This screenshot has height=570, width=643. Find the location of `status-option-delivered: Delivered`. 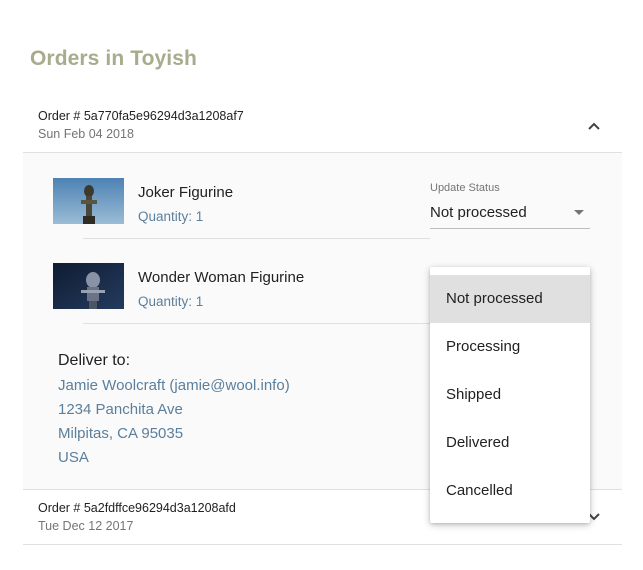

status-option-delivered: Delivered is located at coordinates (510, 443).